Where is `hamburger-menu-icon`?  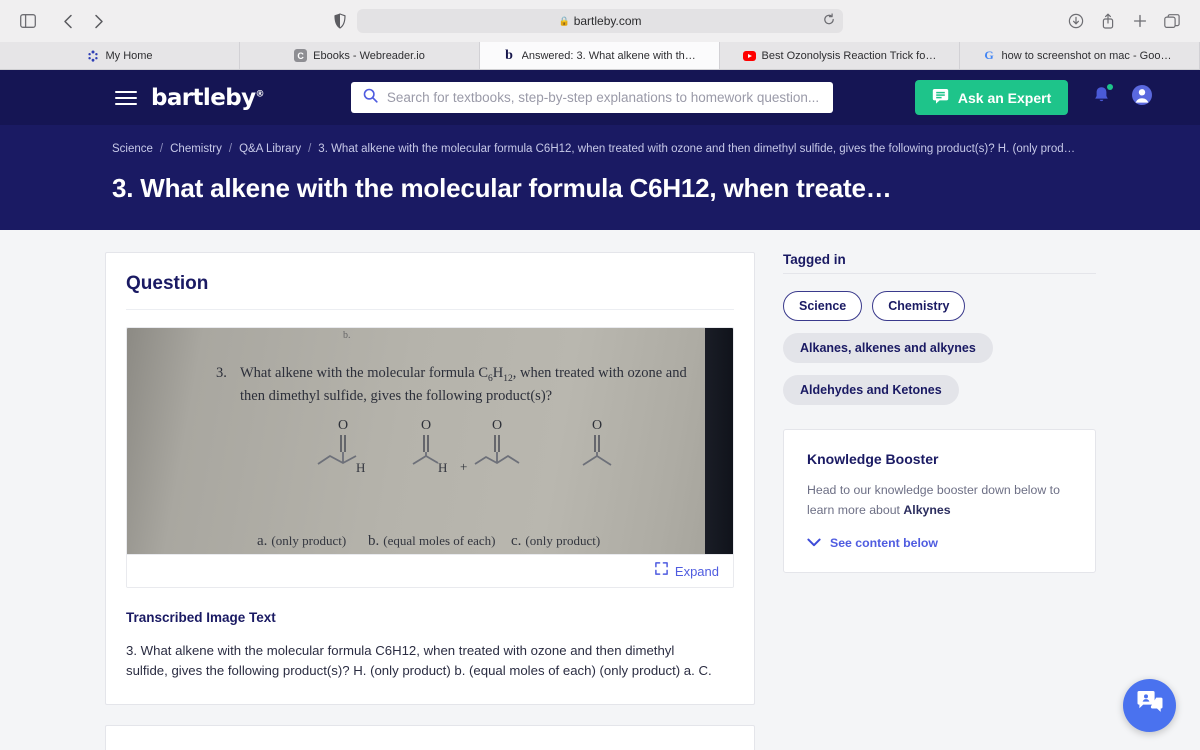 hamburger-menu-icon is located at coordinates (126, 98).